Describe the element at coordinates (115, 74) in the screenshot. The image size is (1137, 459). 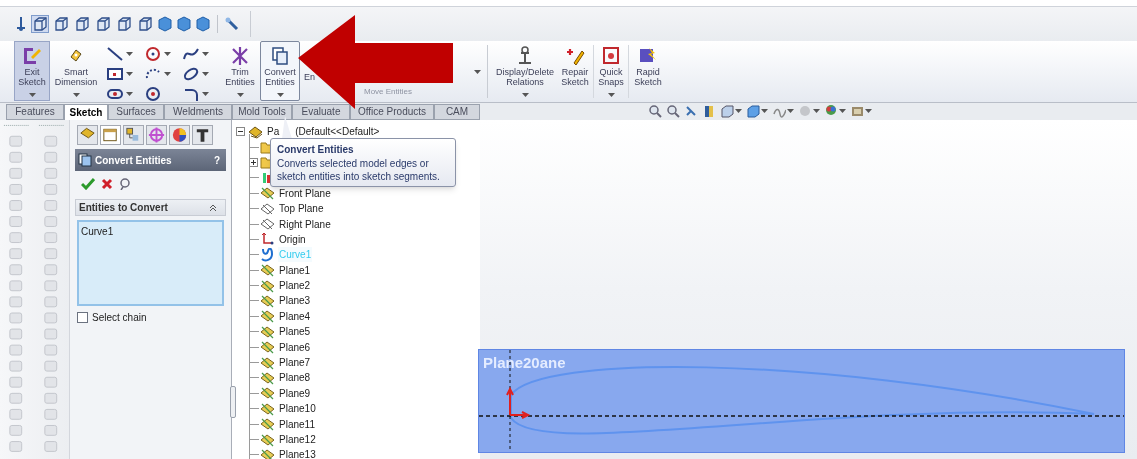
I see `rectangle-icon` at that location.